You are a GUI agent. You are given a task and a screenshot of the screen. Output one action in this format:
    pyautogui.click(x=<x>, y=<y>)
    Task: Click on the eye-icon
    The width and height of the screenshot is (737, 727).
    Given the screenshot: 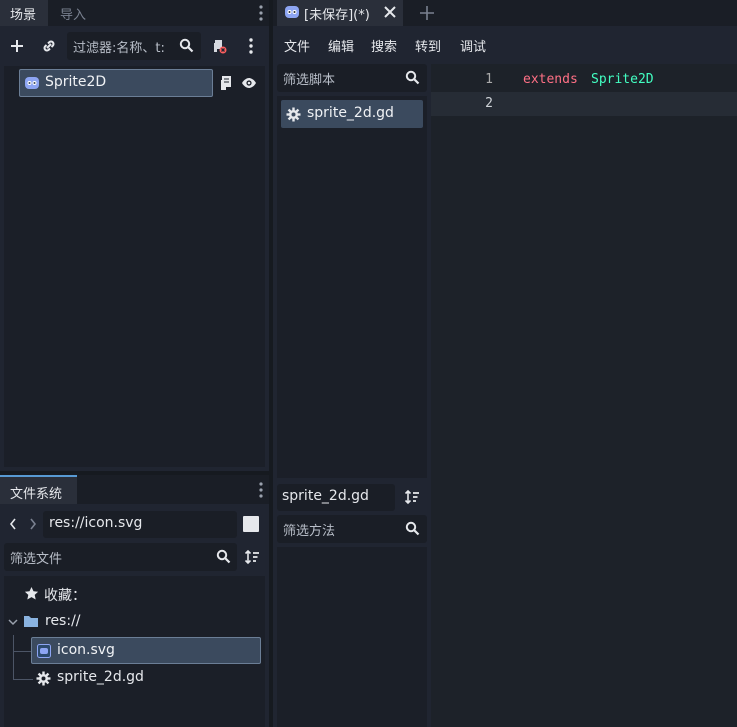 What is the action you would take?
    pyautogui.click(x=249, y=83)
    